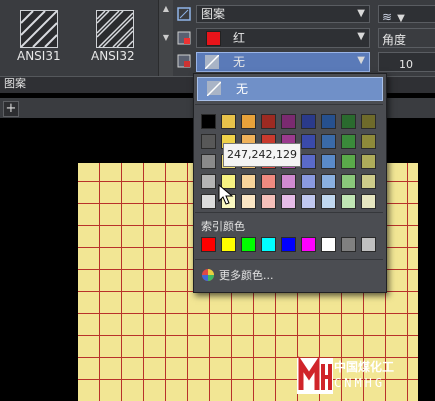  Describe the element at coordinates (115, 29) in the screenshot. I see `hatch-ansi32-icon` at that location.